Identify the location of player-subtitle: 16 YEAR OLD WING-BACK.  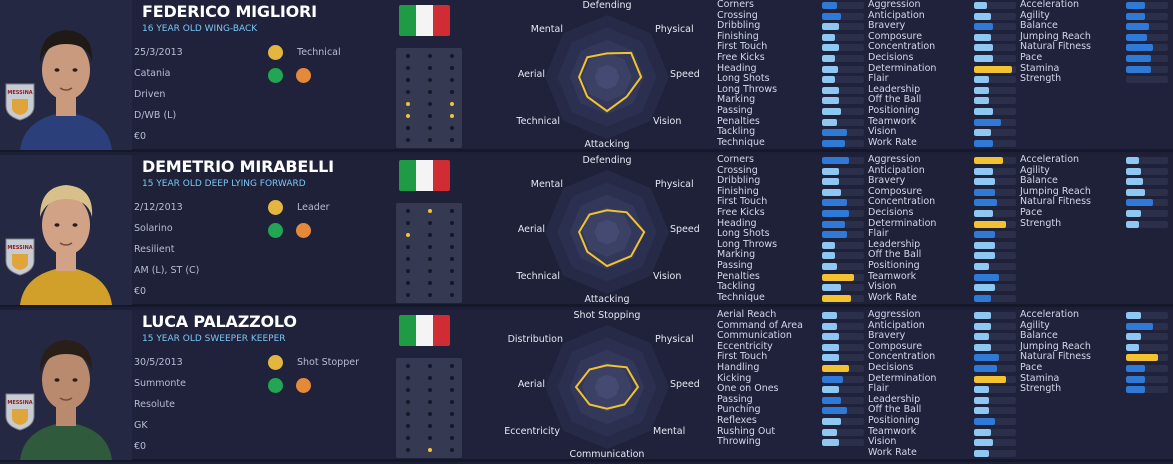
(200, 29).